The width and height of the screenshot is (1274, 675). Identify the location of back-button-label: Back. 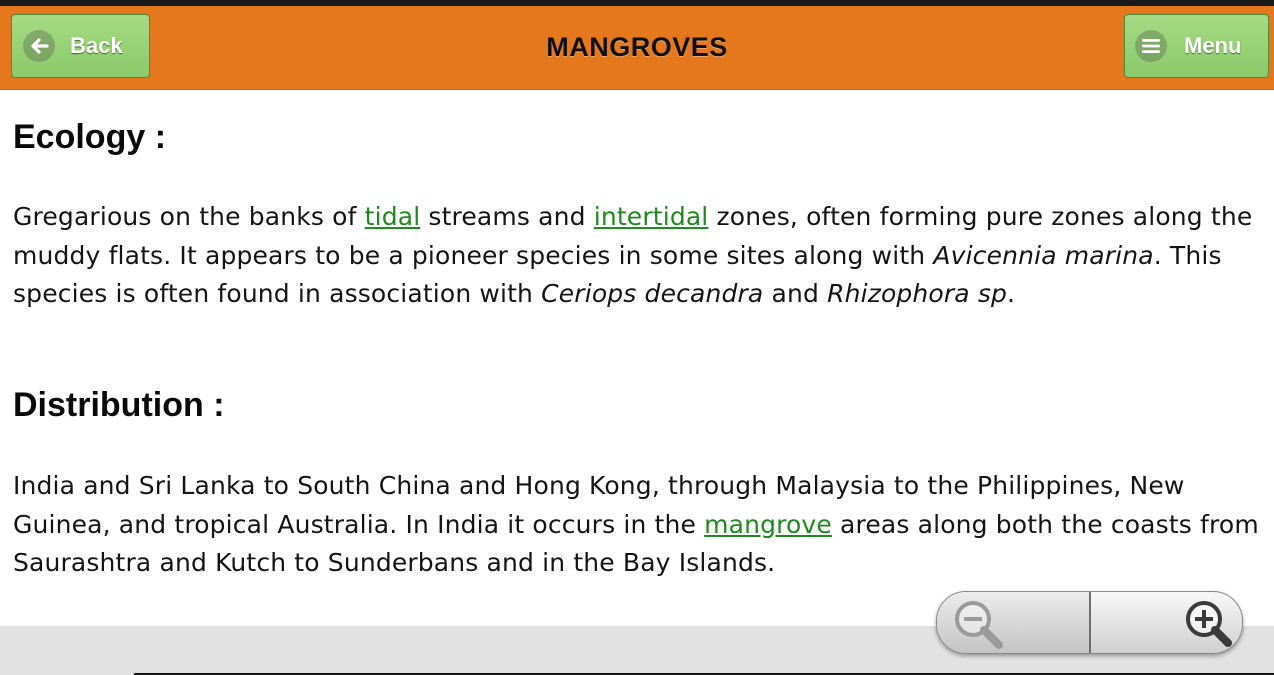
(96, 45).